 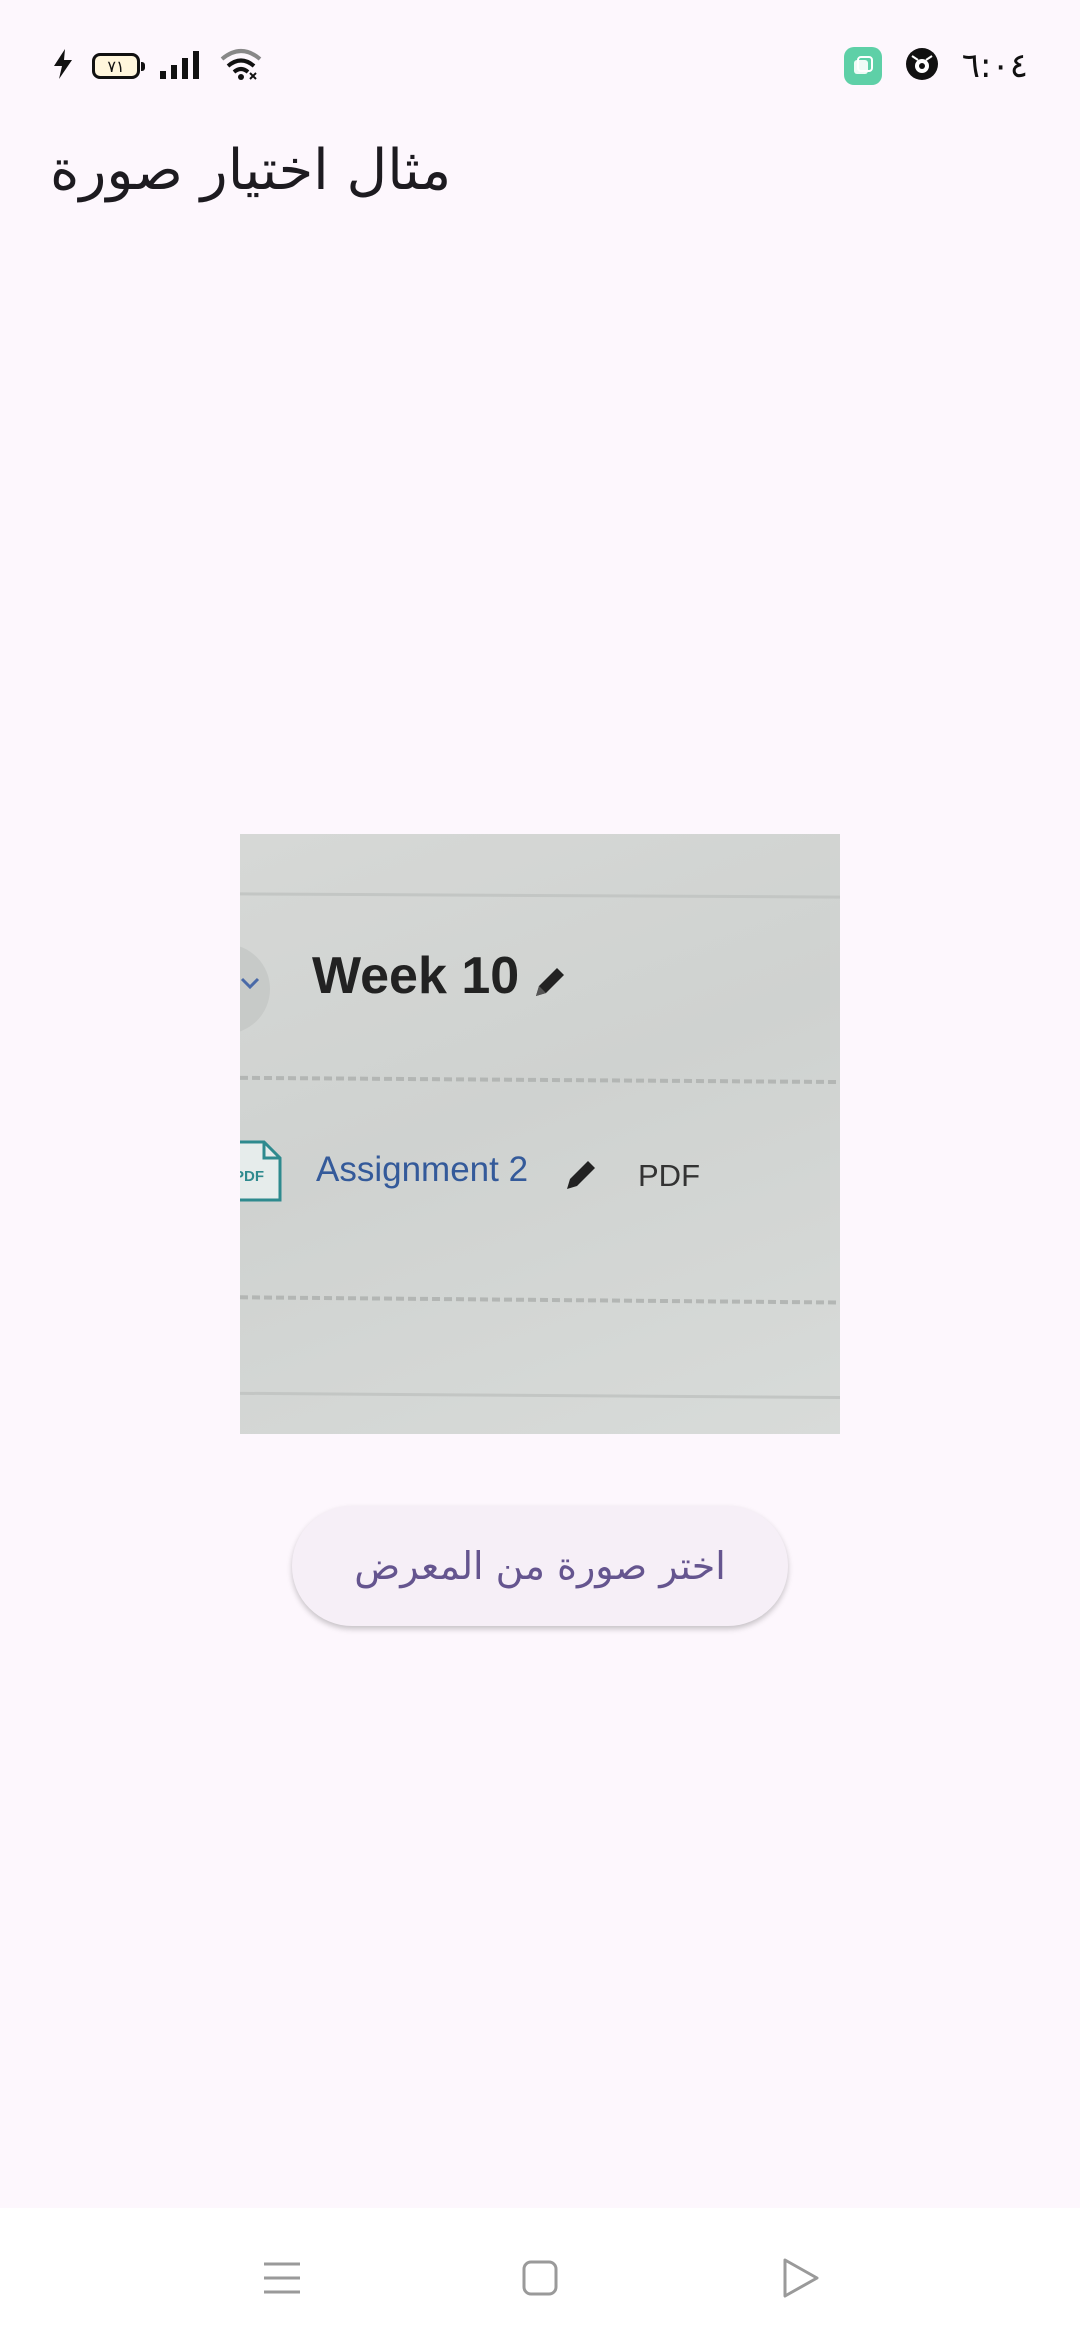 I want to click on image-week-title: Week 10, so click(x=416, y=976).